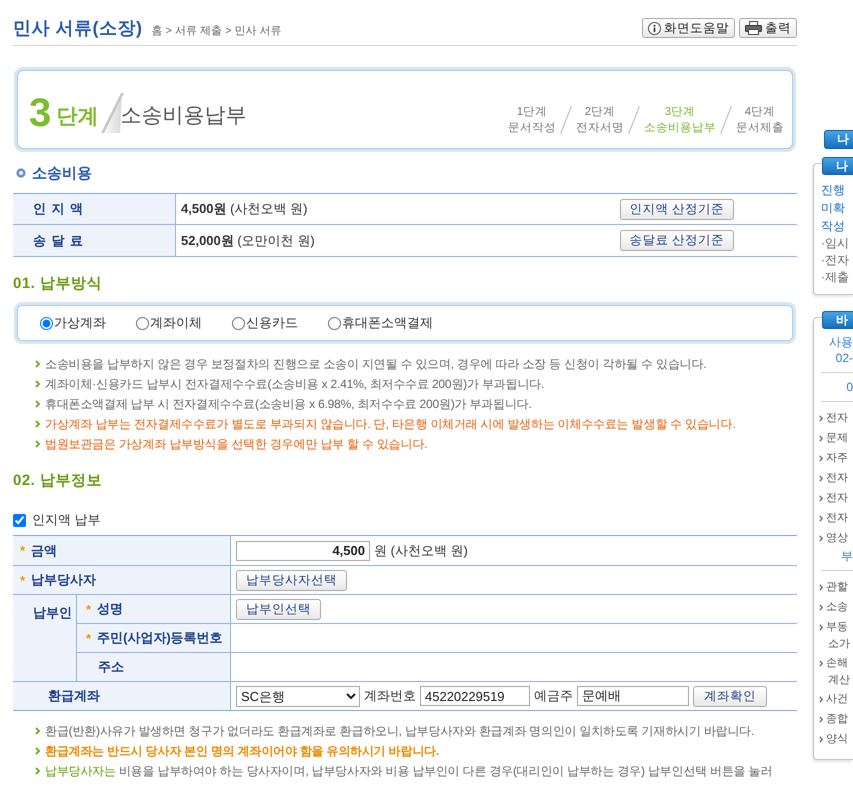 The height and width of the screenshot is (787, 853). What do you see at coordinates (753, 28) in the screenshot?
I see `printer-icon` at bounding box center [753, 28].